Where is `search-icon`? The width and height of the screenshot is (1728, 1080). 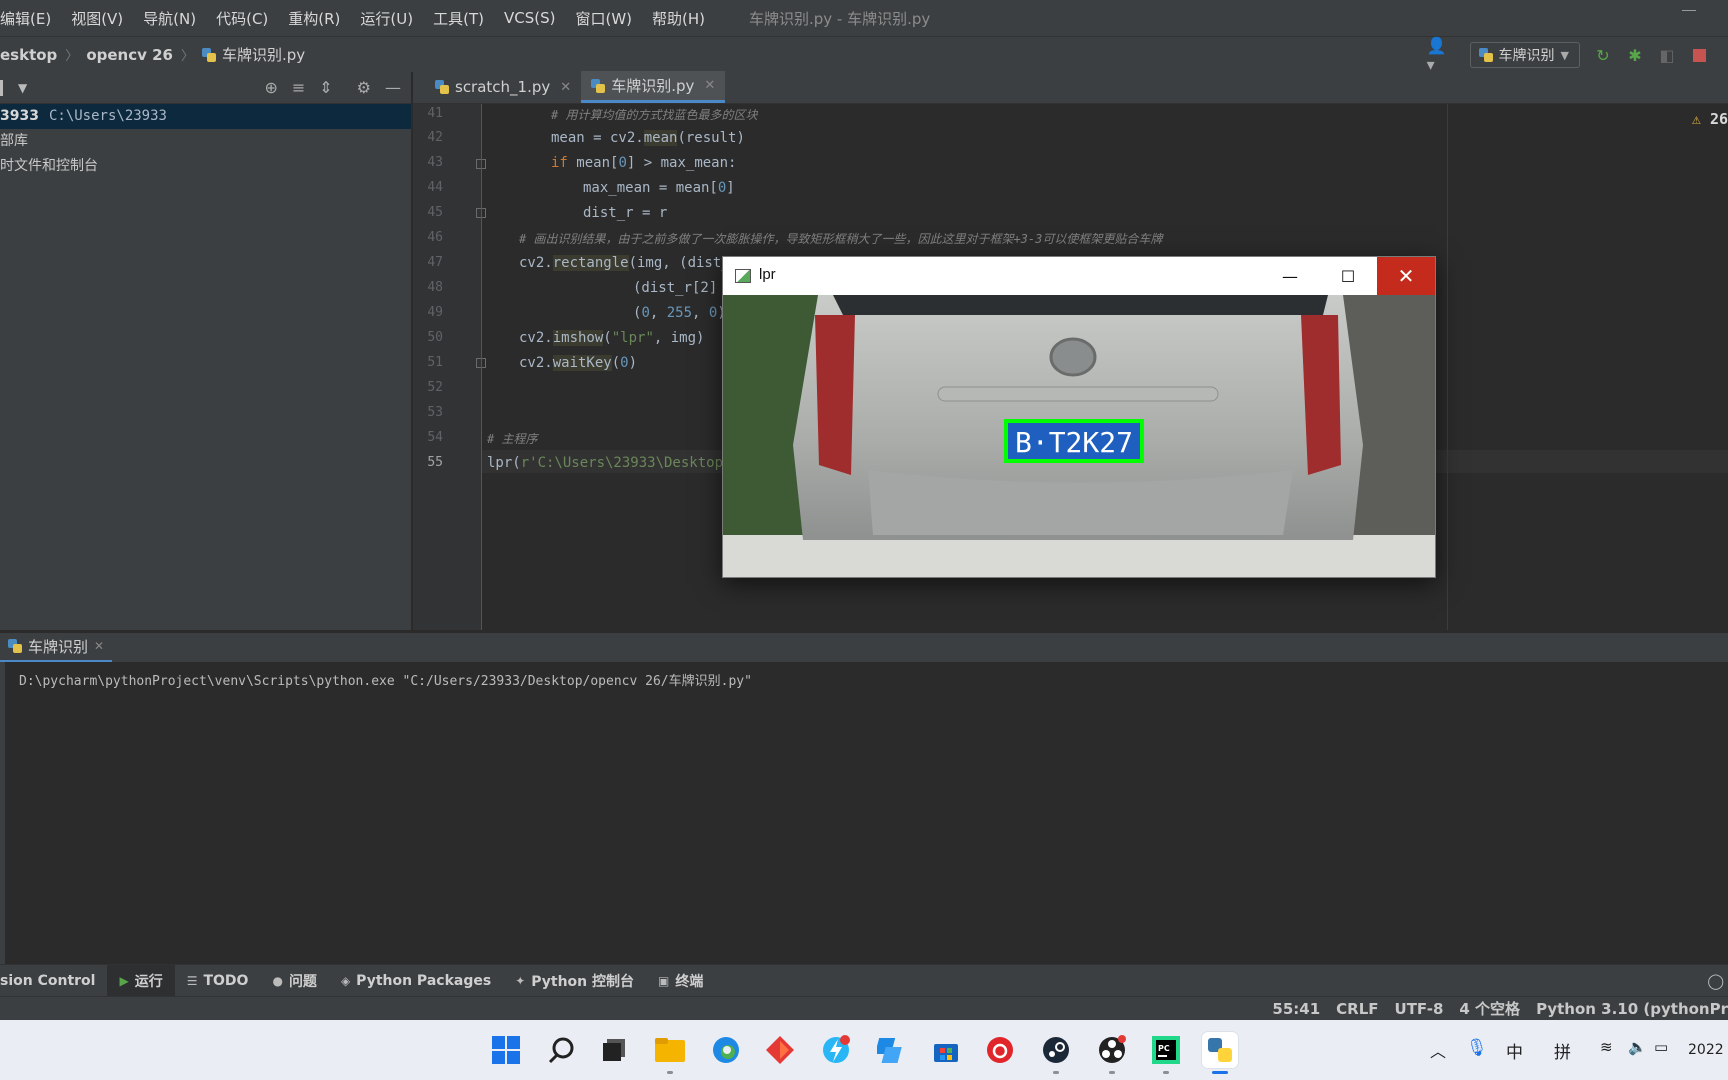
search-icon is located at coordinates (562, 1050).